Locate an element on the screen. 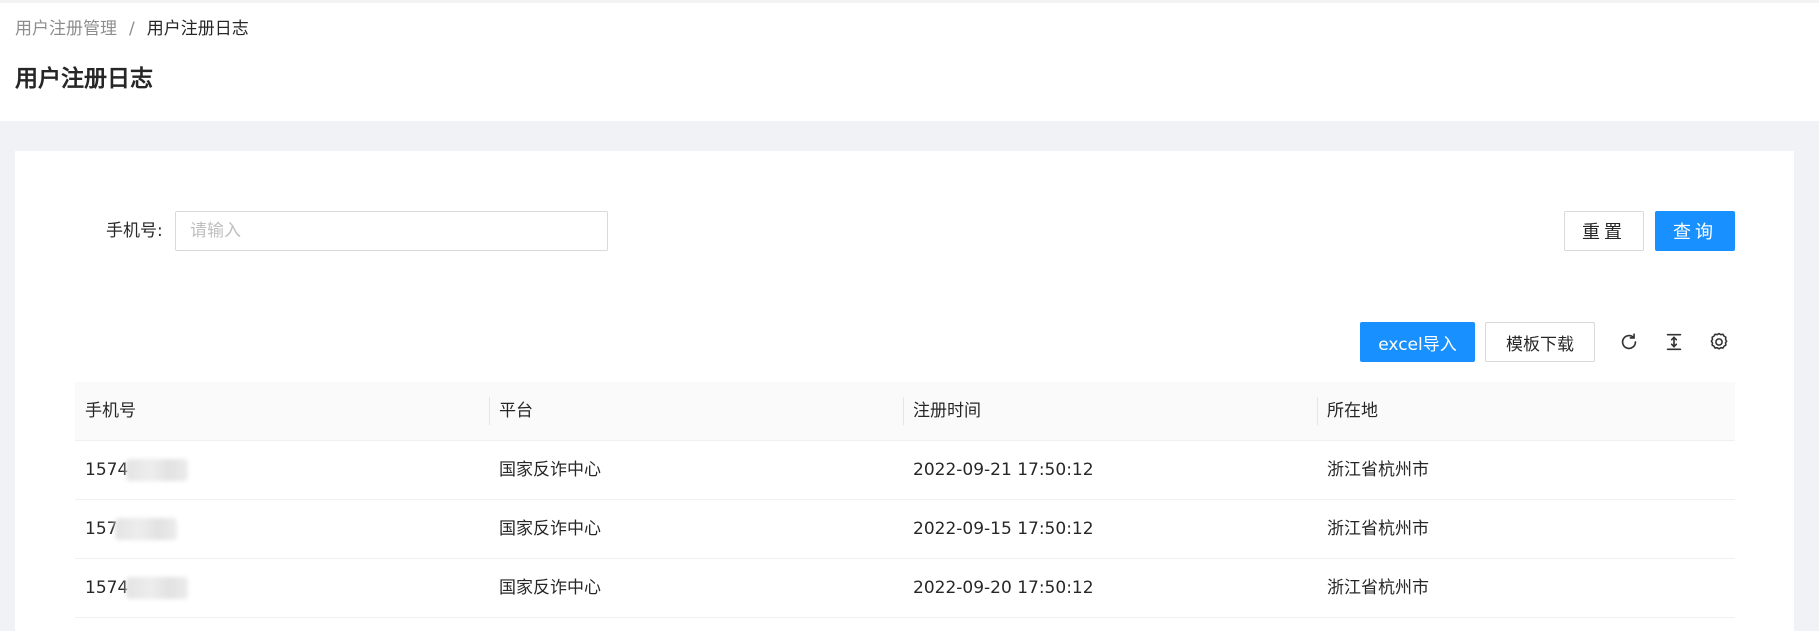  column-header-register-time: 注册时间 is located at coordinates (947, 411).